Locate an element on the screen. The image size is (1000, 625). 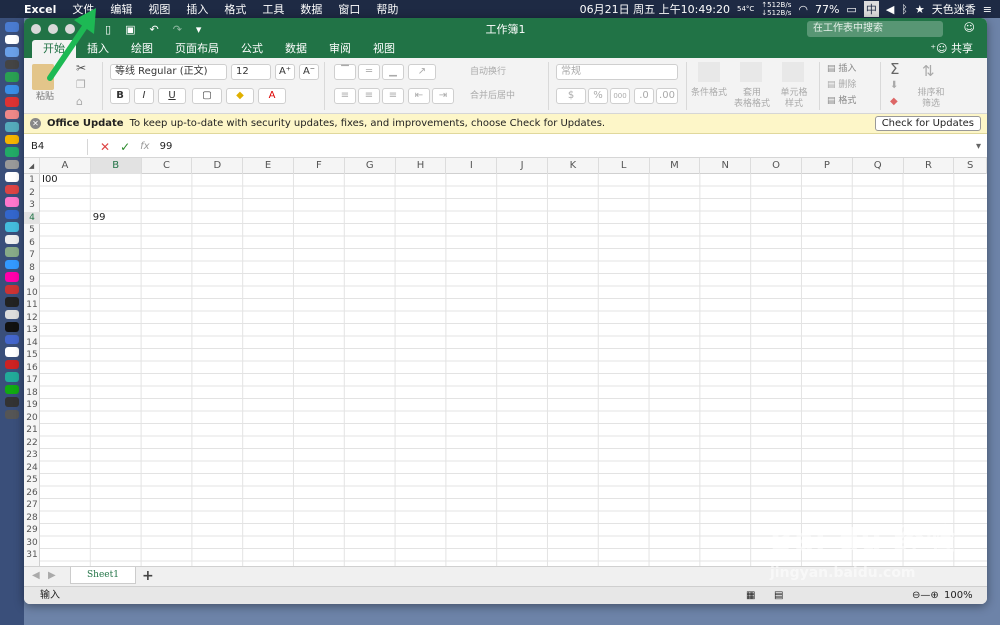
confirm-edit-icon: ✓ is located at coordinates (125, 147).